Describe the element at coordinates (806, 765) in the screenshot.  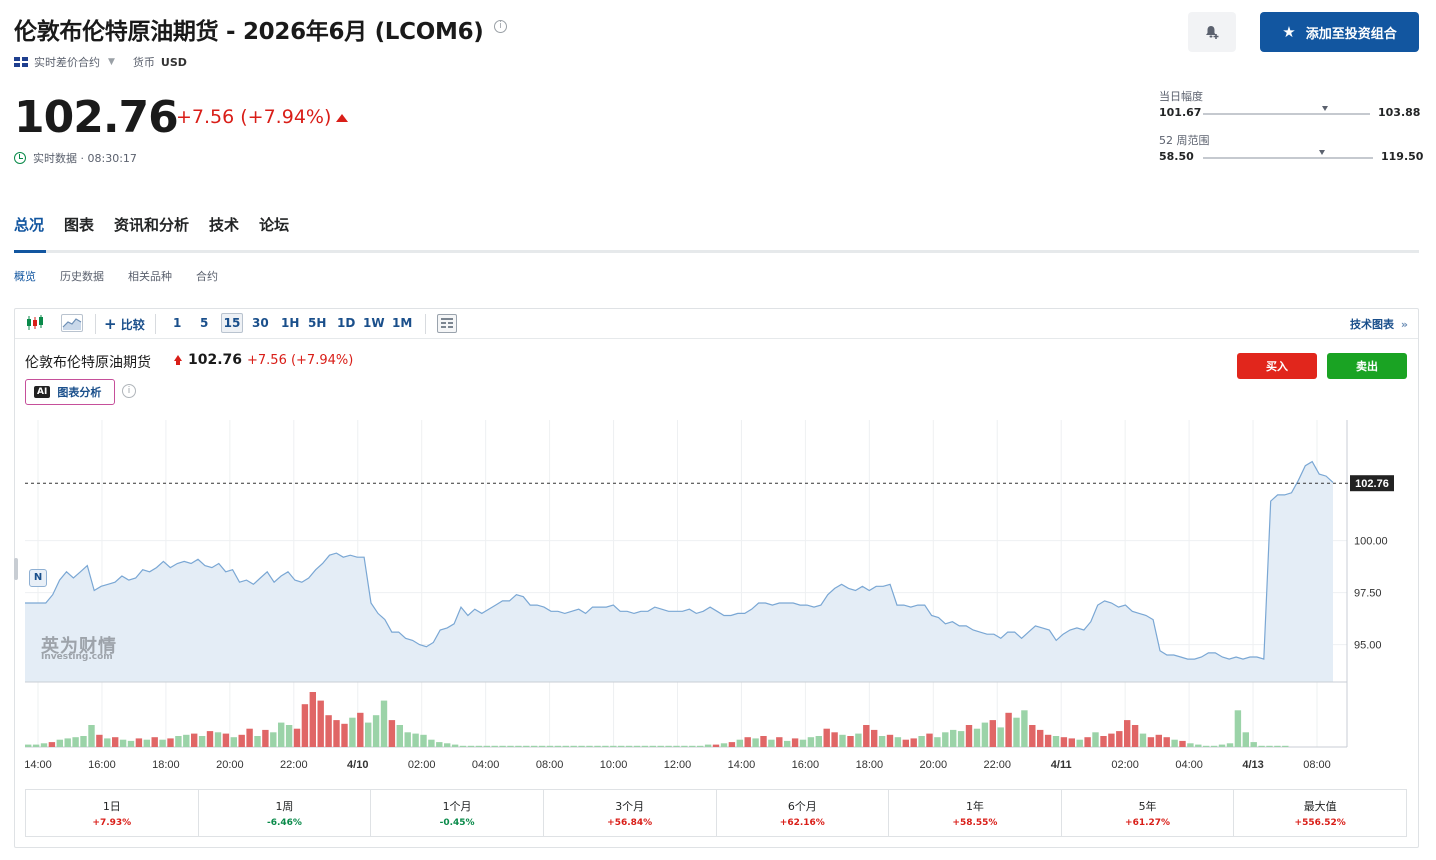
I see `x-tick-label: 16:00` at that location.